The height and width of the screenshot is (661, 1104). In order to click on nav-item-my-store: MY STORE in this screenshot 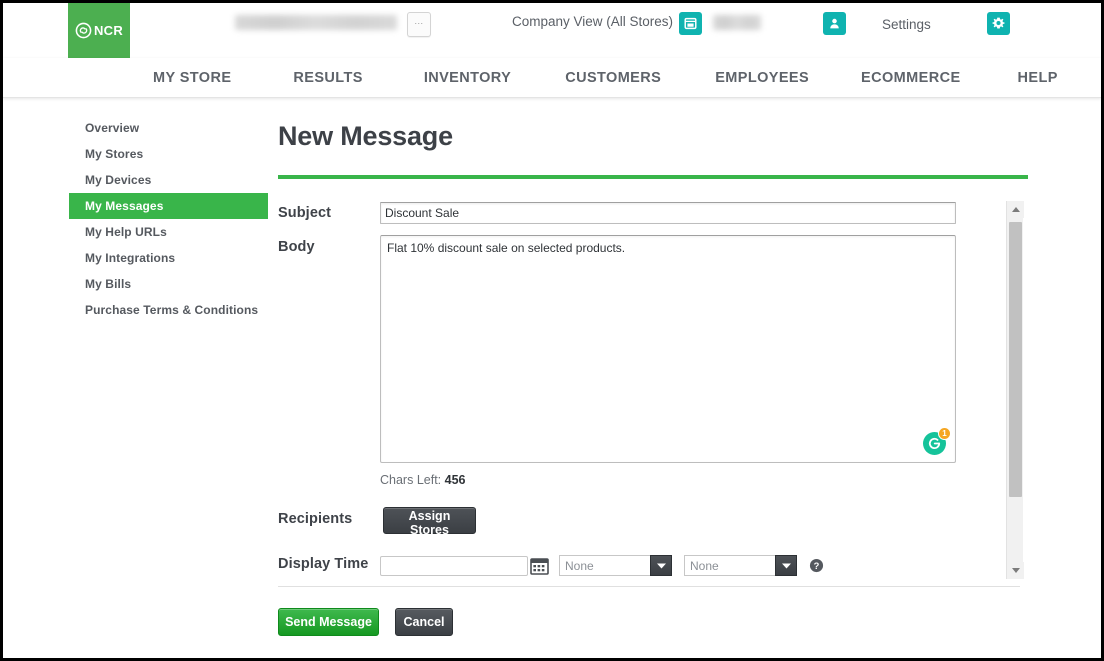, I will do `click(192, 78)`.